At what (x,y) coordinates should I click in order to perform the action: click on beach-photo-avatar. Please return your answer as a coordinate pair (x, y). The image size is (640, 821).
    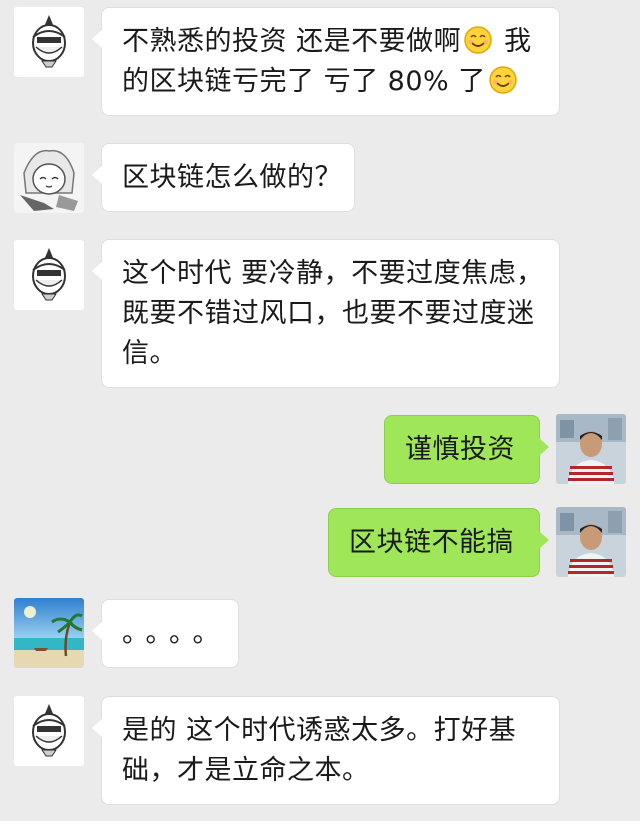
    Looking at the image, I should click on (49, 633).